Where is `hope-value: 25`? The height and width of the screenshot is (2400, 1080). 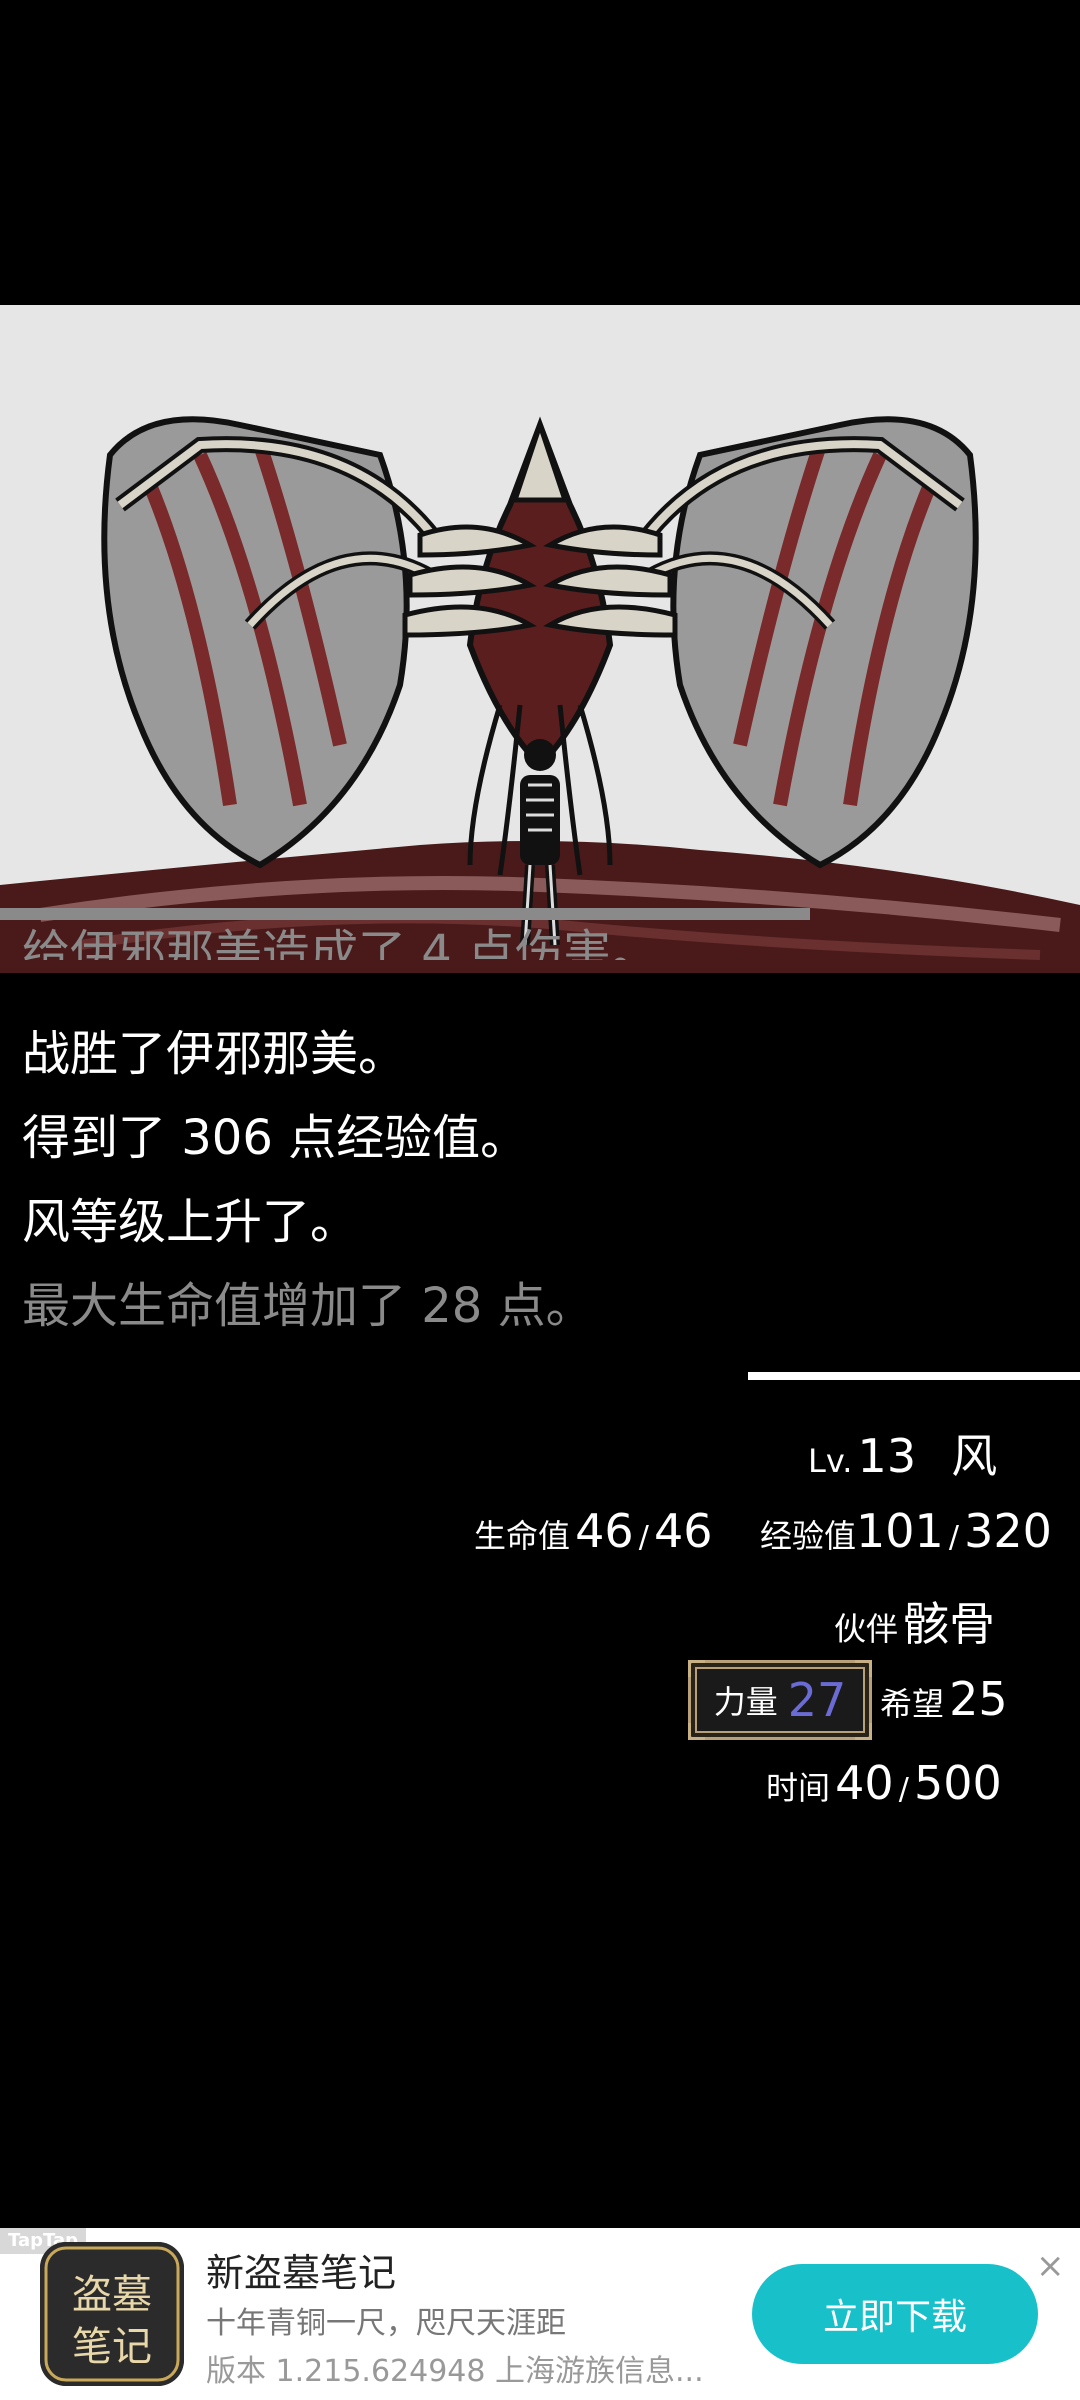 hope-value: 25 is located at coordinates (978, 1699).